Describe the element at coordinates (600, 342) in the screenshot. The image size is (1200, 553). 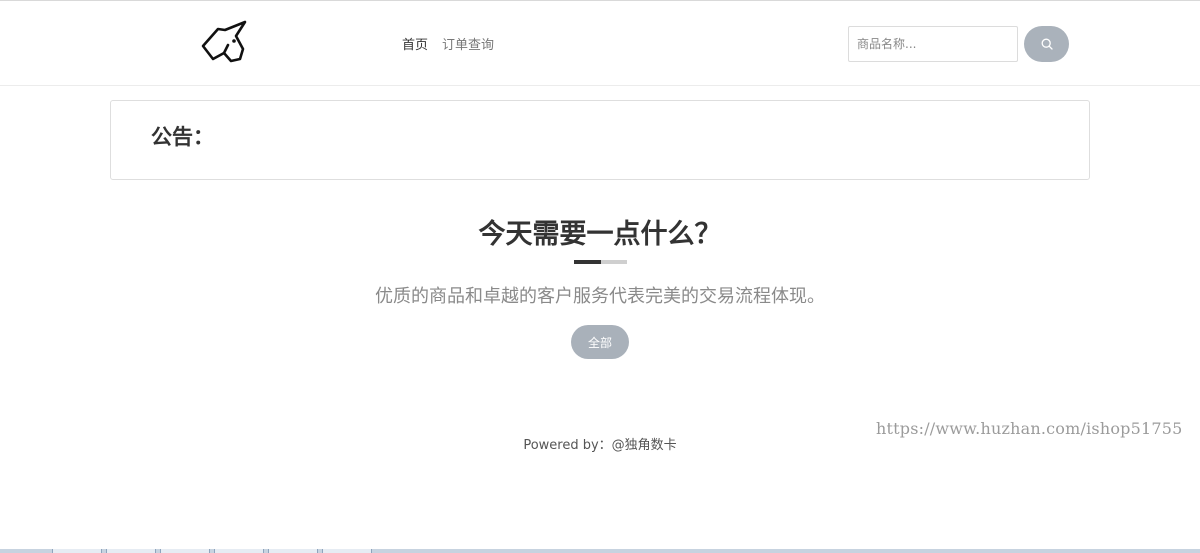
I see `category-all-button: 全部` at that location.